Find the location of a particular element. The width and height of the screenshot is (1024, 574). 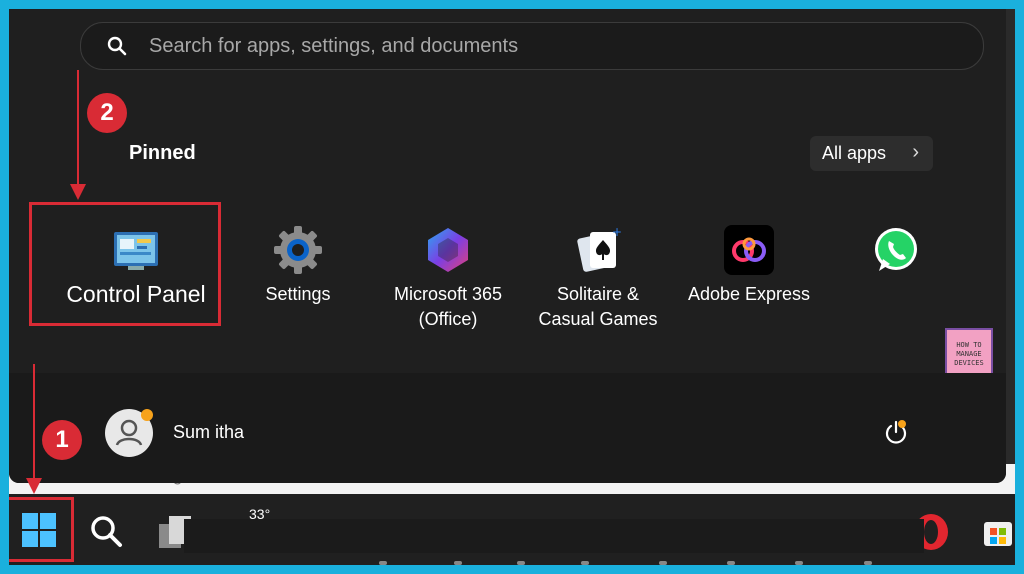

whatsapp-icon is located at coordinates (896, 249).